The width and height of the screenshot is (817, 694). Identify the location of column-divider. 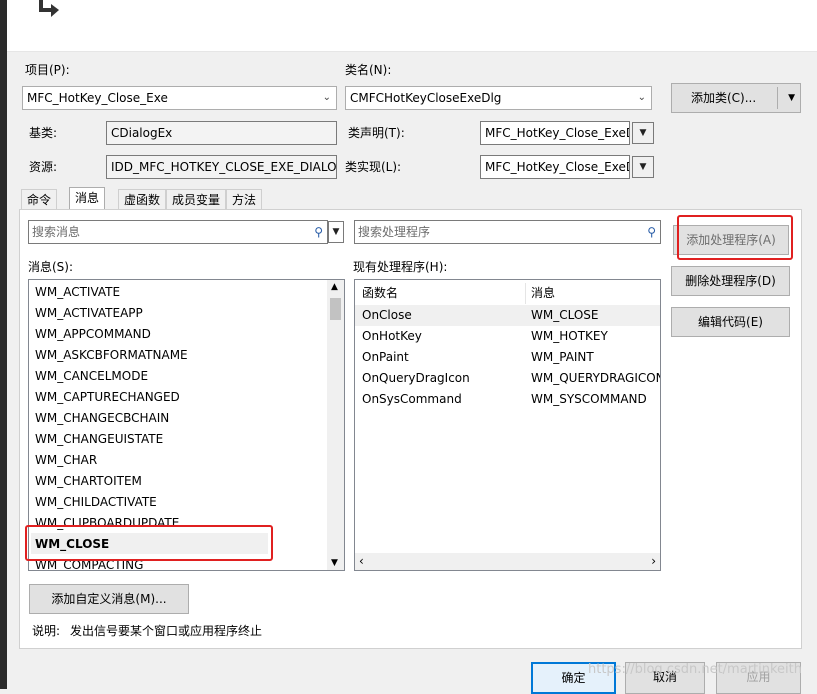
(525, 293).